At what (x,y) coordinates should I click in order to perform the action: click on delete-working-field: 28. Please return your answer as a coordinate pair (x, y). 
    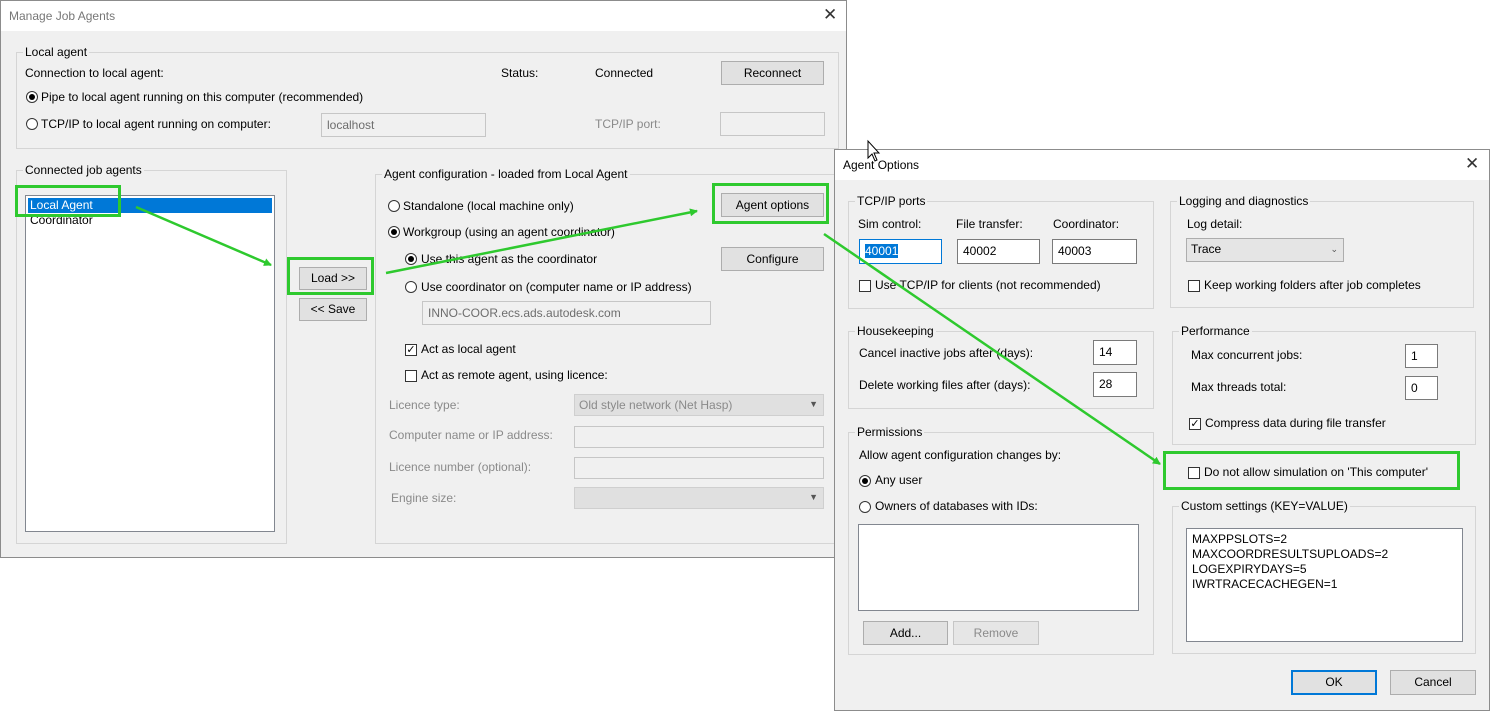
    Looking at the image, I should click on (1115, 384).